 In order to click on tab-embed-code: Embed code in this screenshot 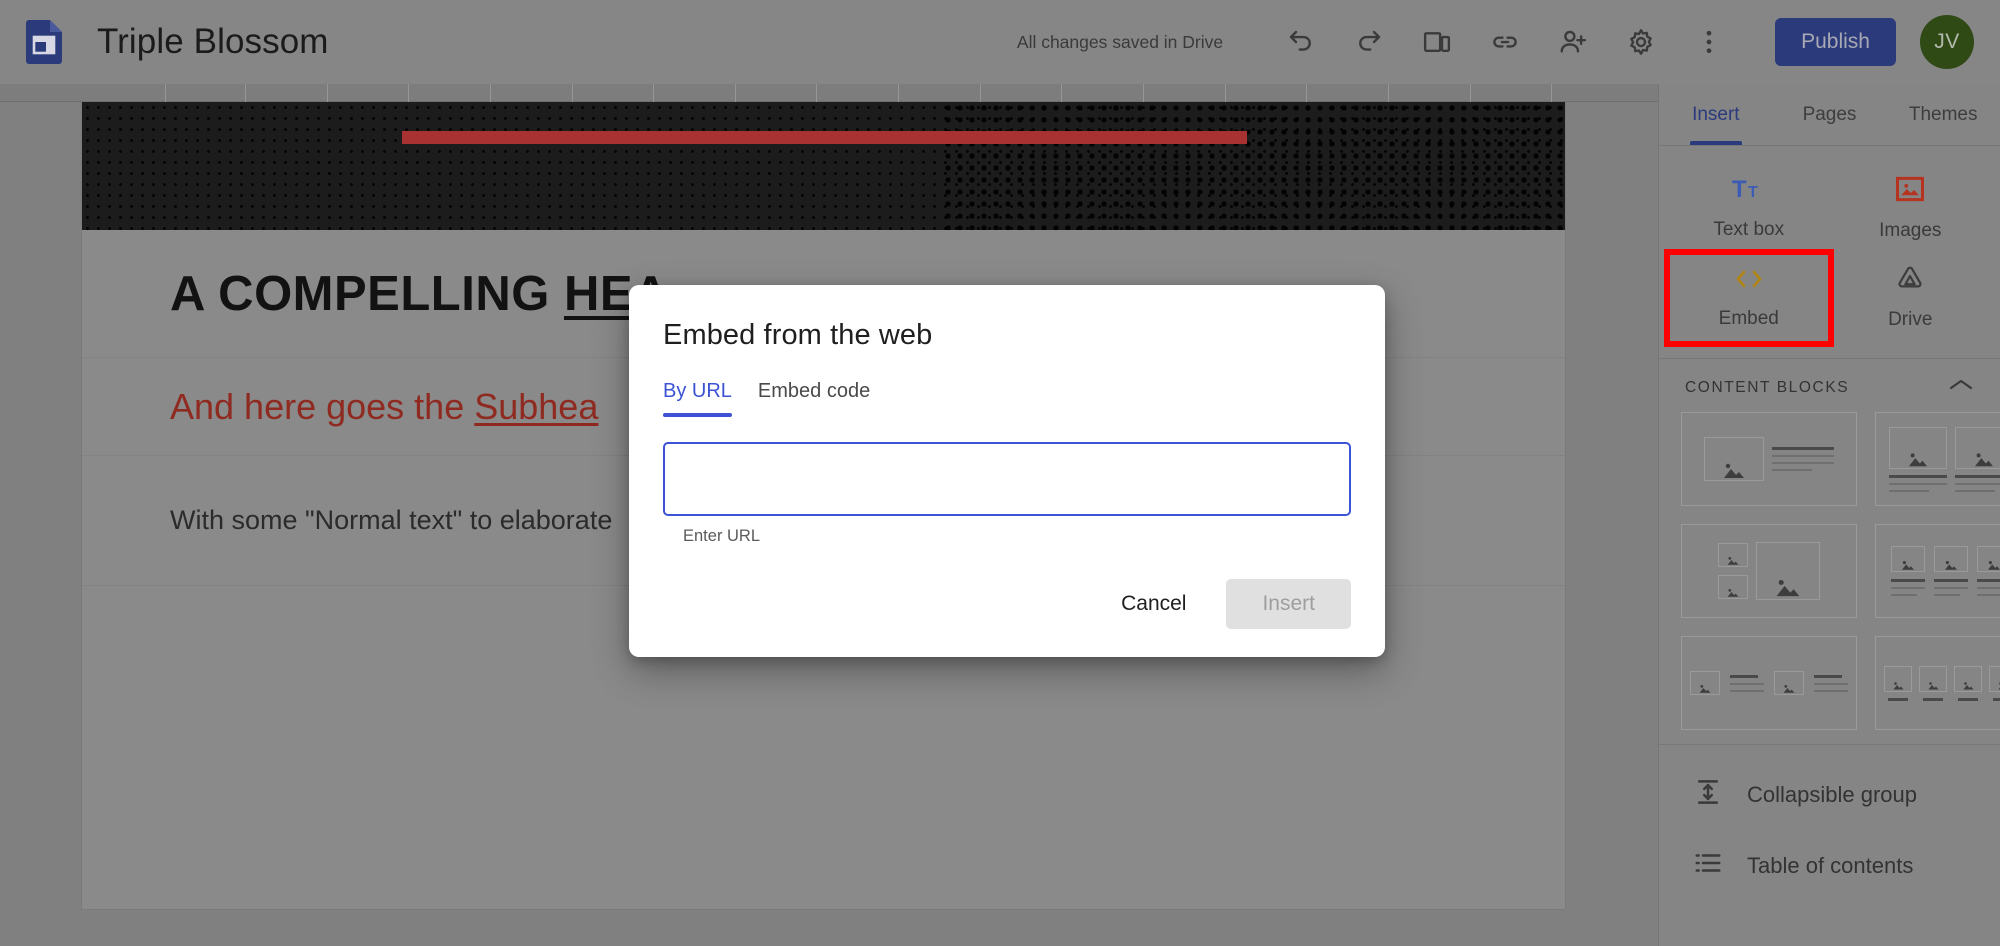, I will do `click(814, 398)`.